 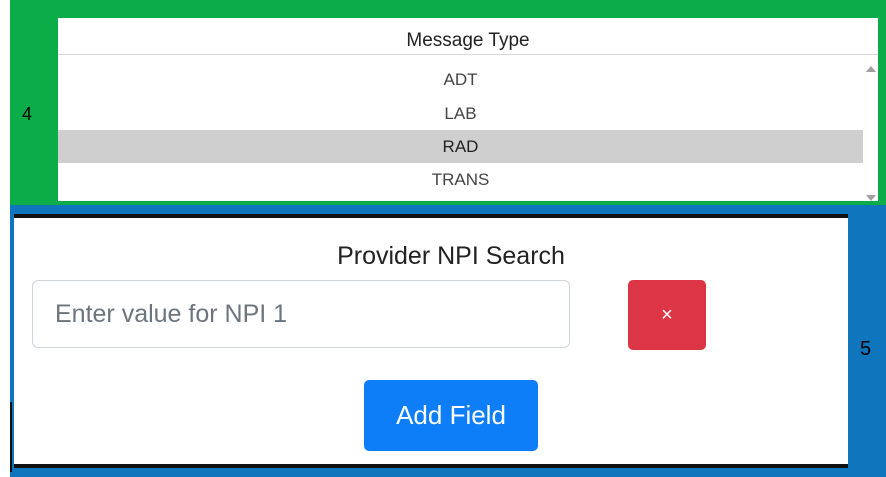 What do you see at coordinates (468, 40) in the screenshot?
I see `message-type-title: Message Type` at bounding box center [468, 40].